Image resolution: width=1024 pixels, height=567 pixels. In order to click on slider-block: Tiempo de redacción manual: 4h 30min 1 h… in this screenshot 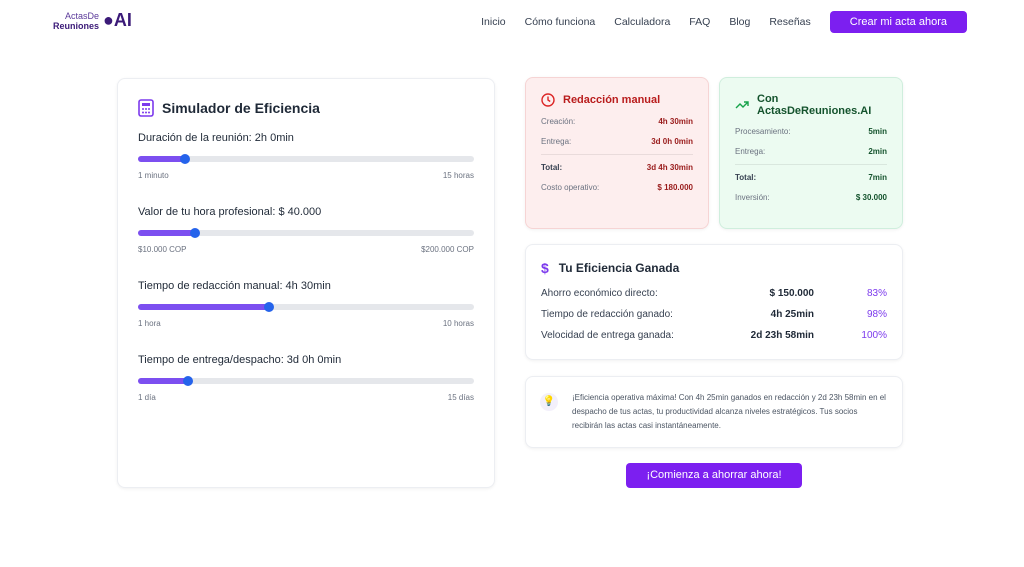, I will do `click(306, 304)`.